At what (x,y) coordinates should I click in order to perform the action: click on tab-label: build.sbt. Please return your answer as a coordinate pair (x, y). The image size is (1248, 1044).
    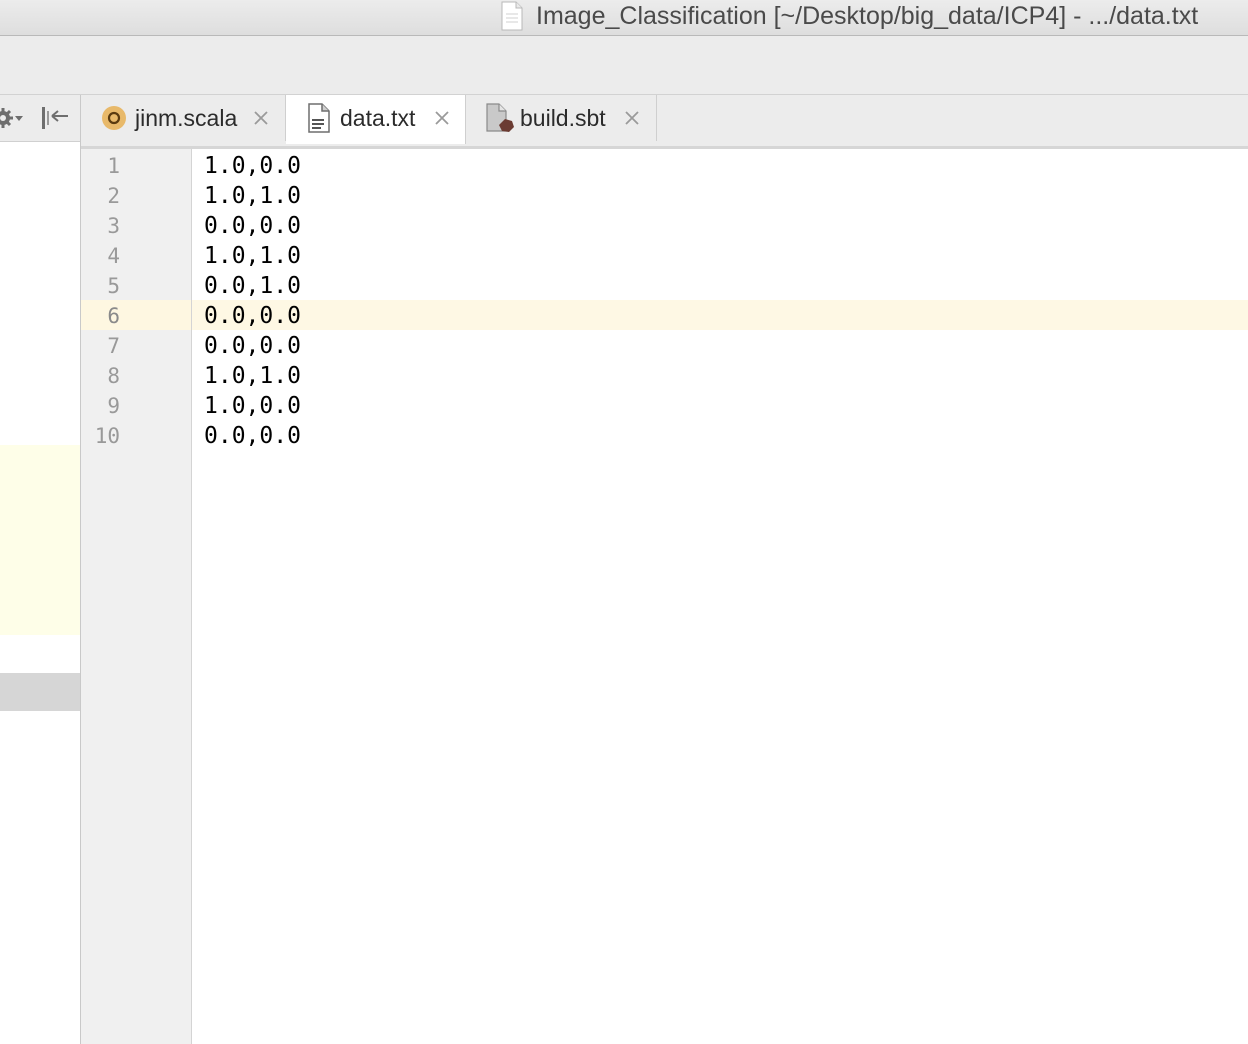
    Looking at the image, I should click on (563, 118).